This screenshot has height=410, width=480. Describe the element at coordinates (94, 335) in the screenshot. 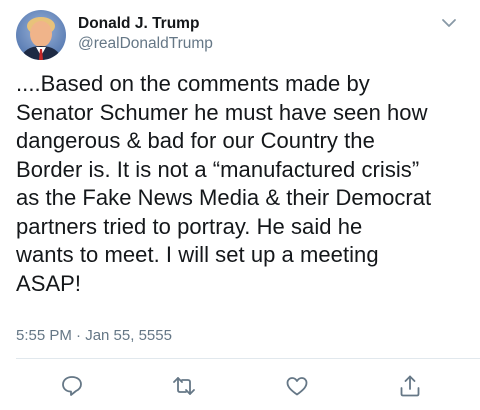

I see `tweet-timestamp: 5:55 PM · Jan 55, 5555` at that location.